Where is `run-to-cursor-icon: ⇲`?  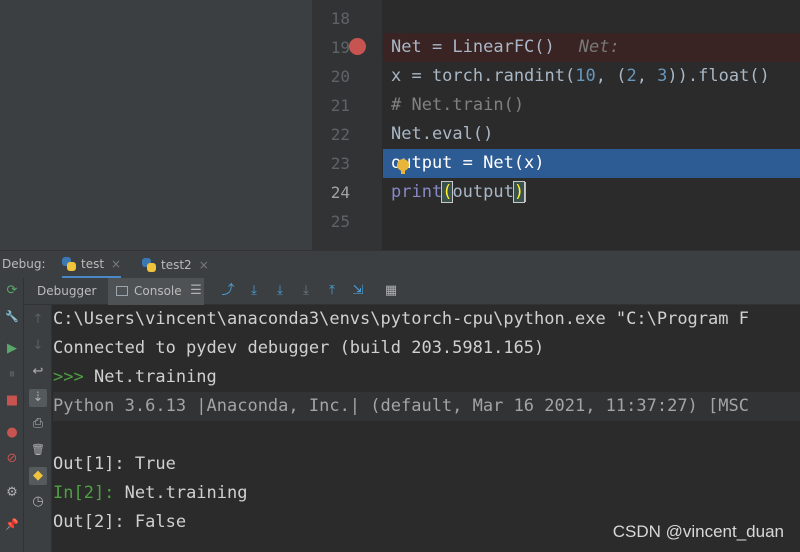
run-to-cursor-icon: ⇲ is located at coordinates (358, 291).